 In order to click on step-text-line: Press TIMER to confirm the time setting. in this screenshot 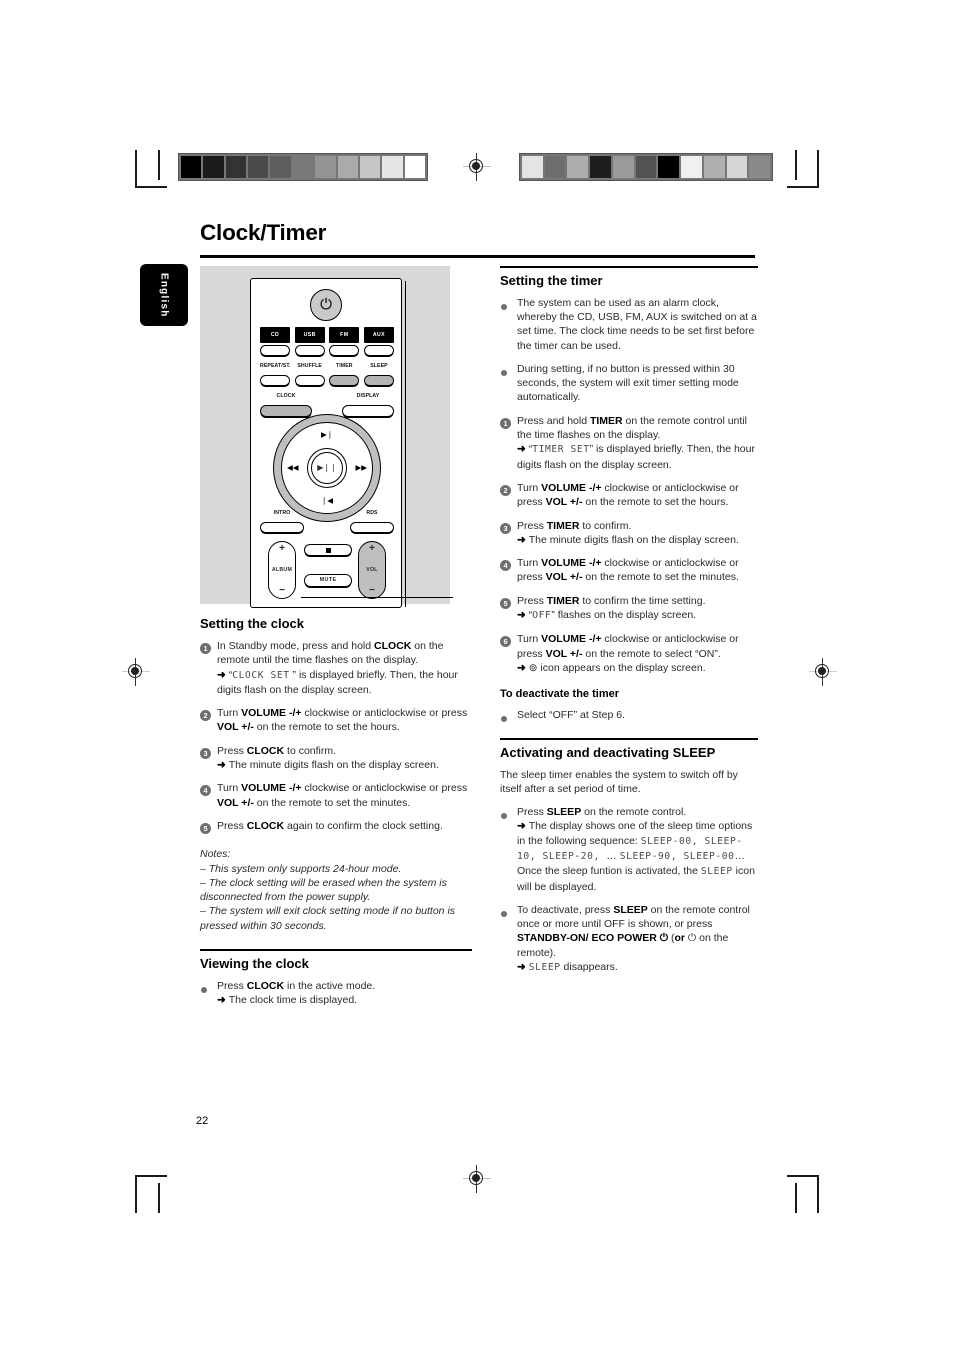, I will do `click(637, 601)`.